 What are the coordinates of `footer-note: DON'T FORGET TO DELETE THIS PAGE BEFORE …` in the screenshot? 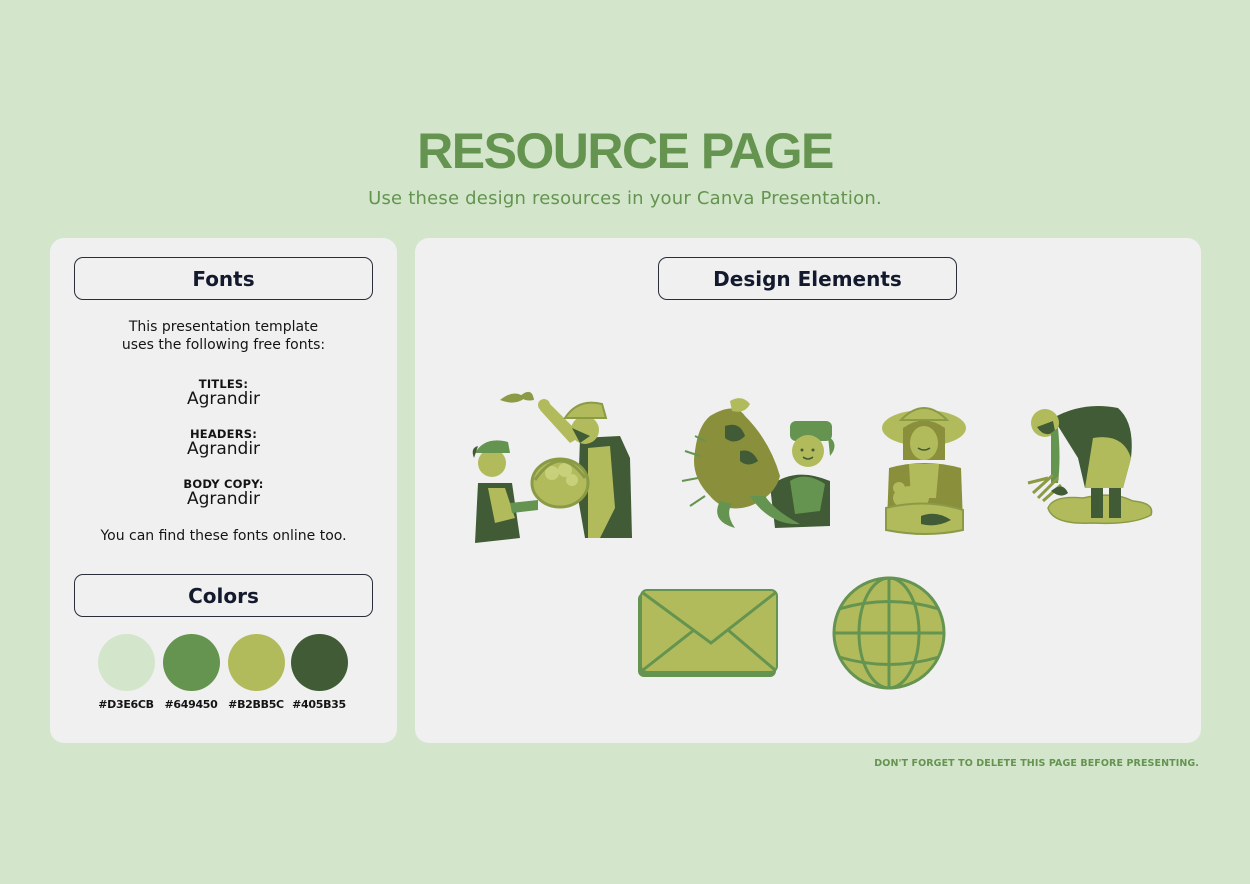 It's located at (1036, 763).